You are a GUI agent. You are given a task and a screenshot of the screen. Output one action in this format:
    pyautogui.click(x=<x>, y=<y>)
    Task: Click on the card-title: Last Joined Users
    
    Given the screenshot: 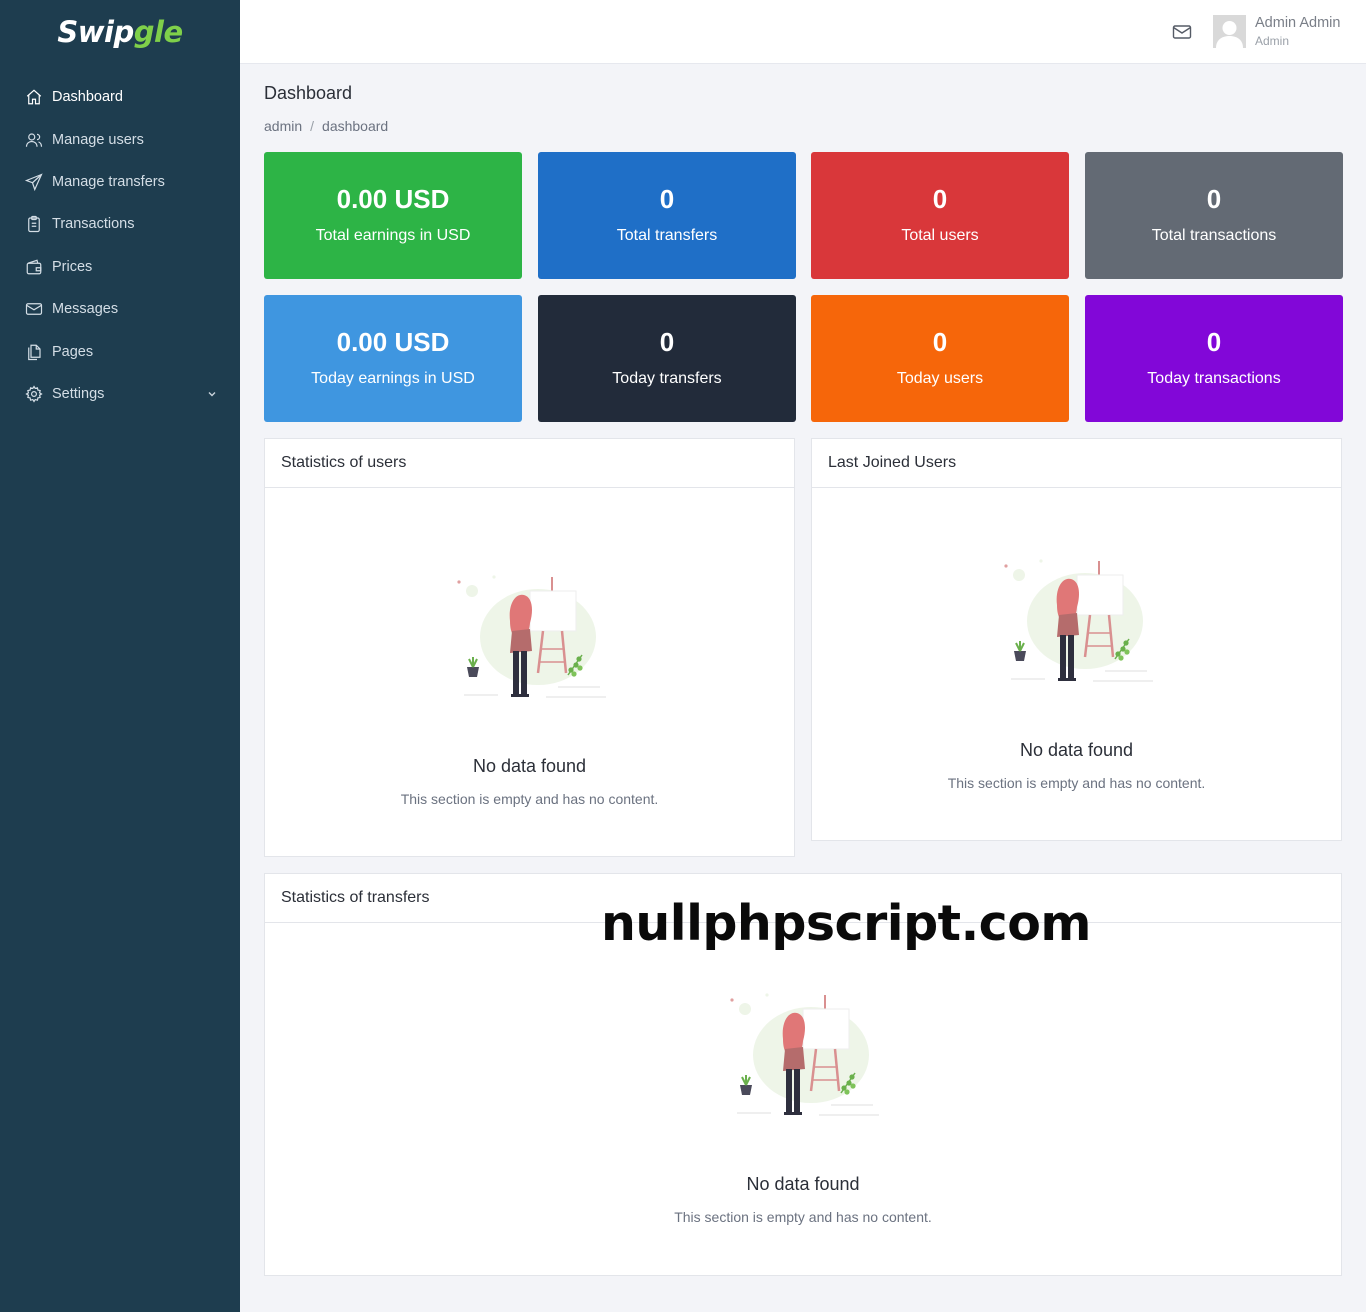 What is the action you would take?
    pyautogui.click(x=1076, y=463)
    